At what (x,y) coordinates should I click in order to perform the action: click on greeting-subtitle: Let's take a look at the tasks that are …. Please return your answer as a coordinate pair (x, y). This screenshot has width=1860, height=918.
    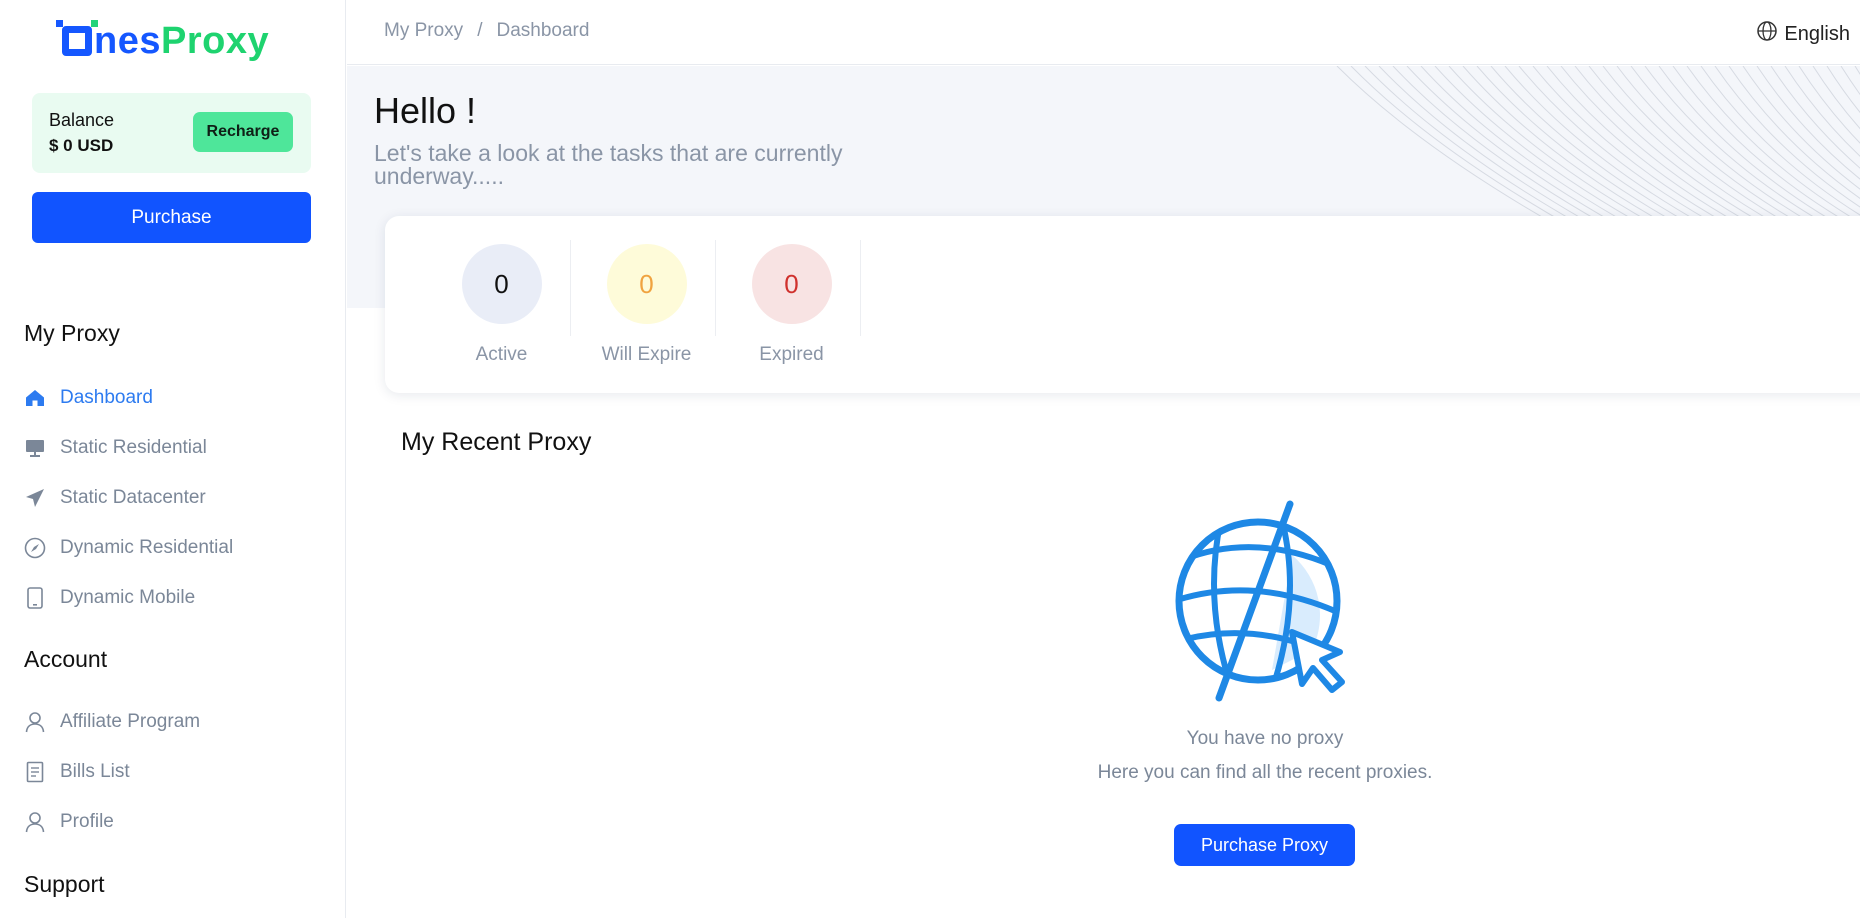
    Looking at the image, I should click on (608, 164).